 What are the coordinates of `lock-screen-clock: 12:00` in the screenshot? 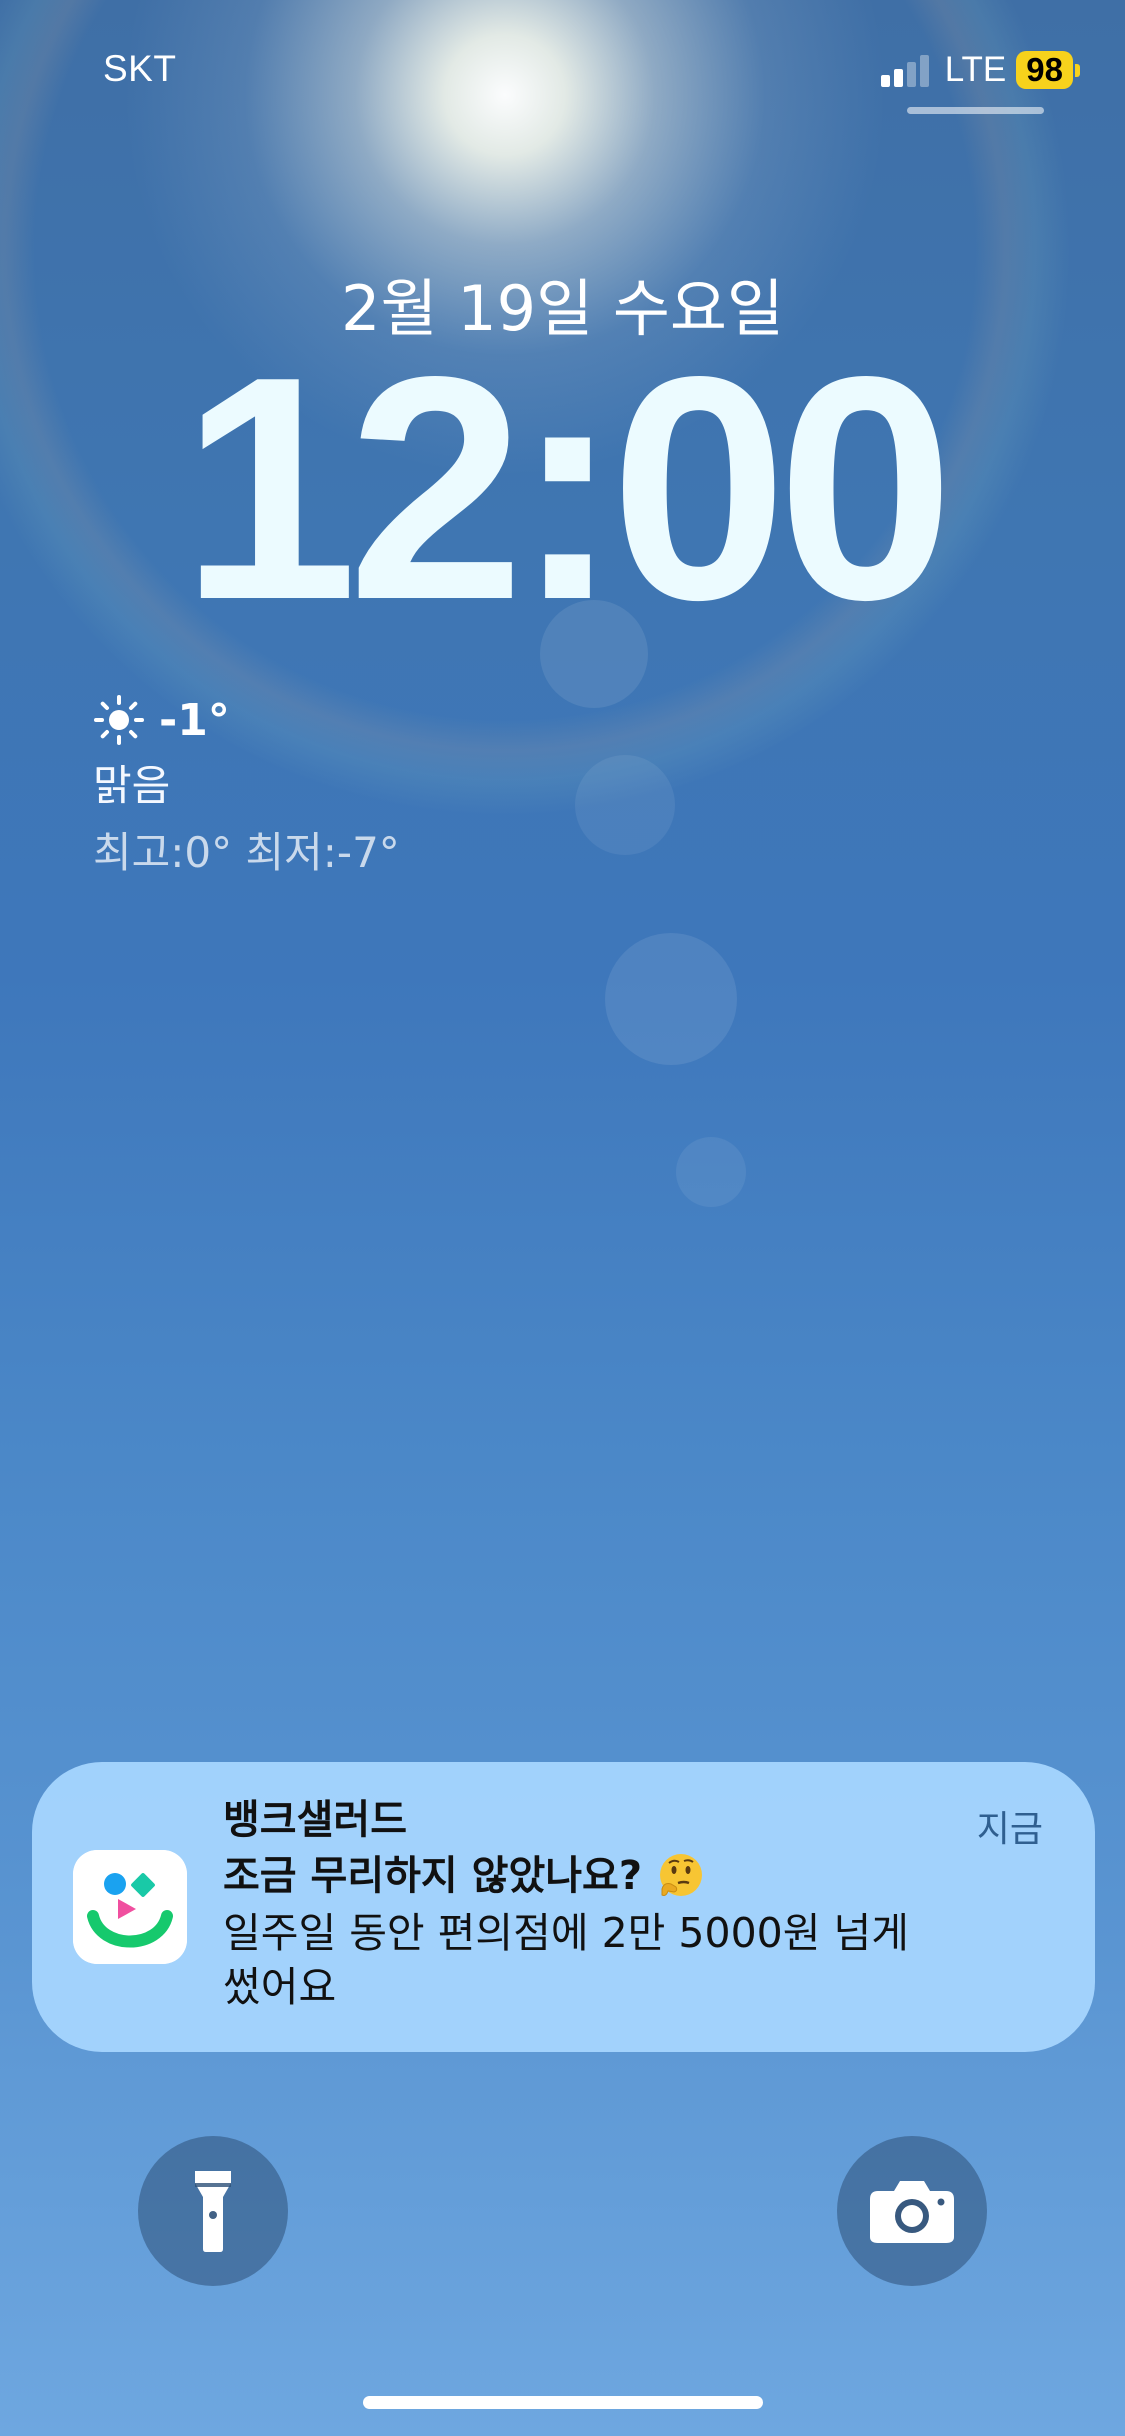 It's located at (567, 488).